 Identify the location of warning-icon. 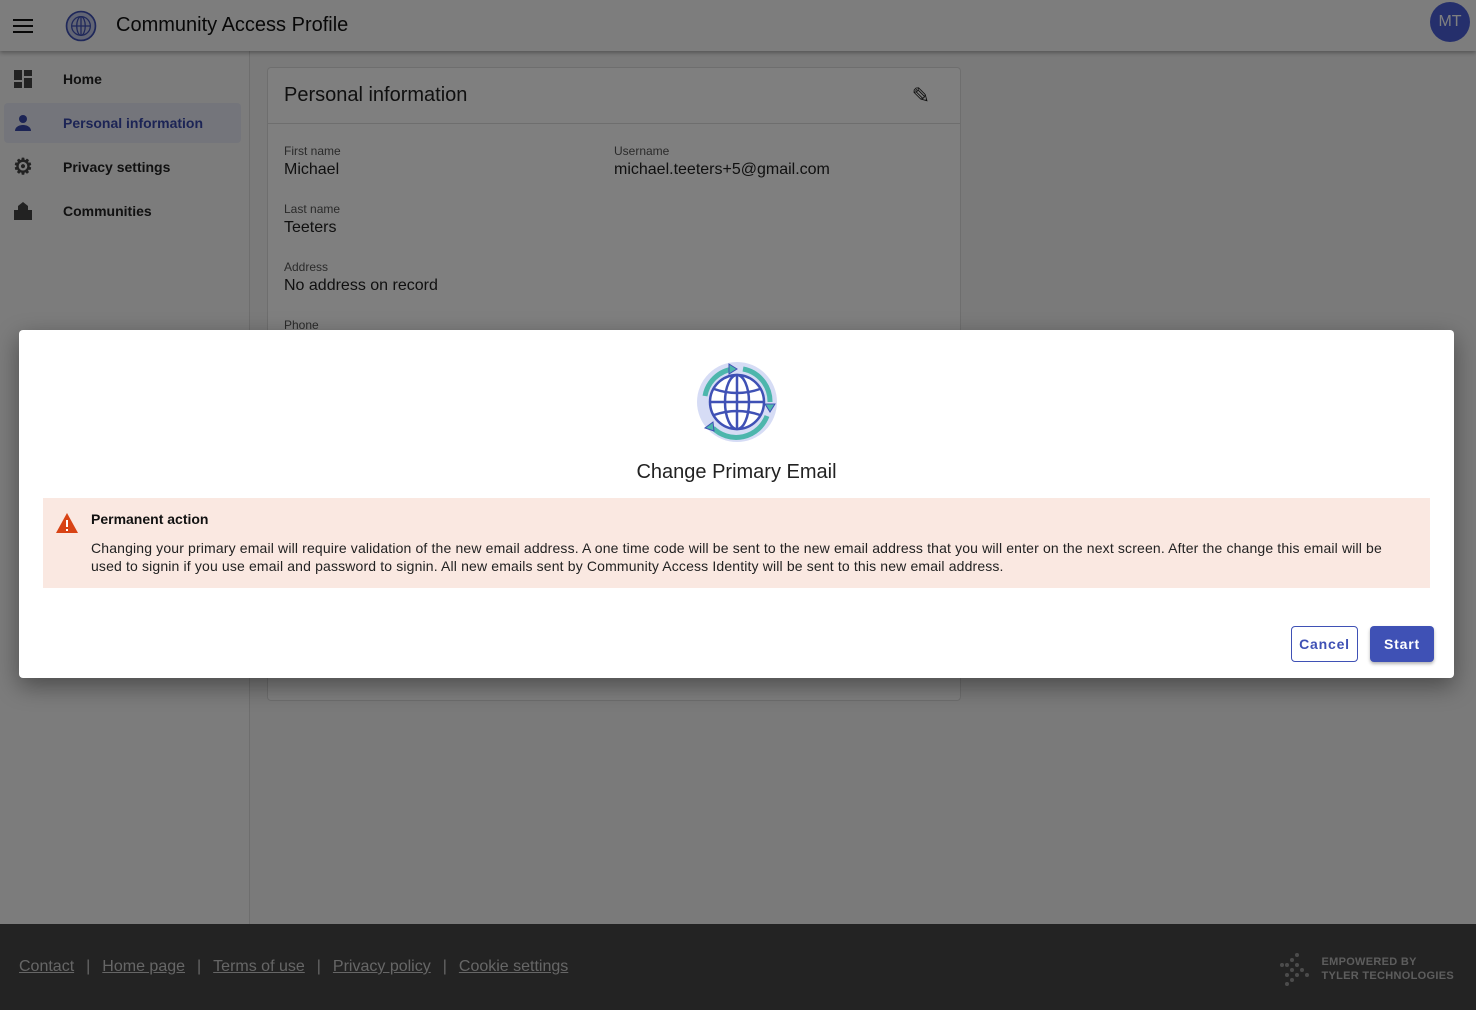
(67, 523).